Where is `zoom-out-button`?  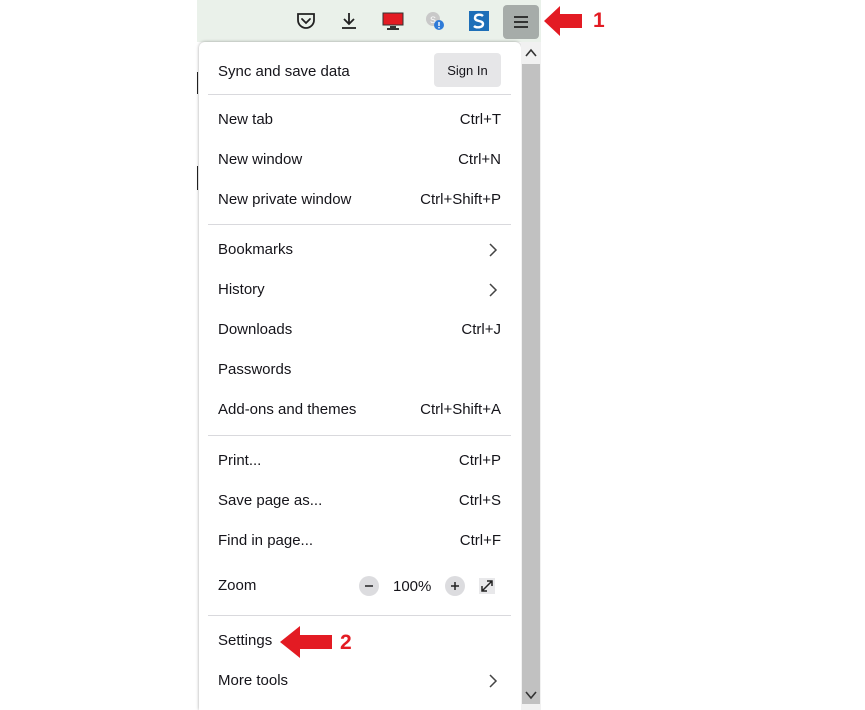
zoom-out-button is located at coordinates (369, 586).